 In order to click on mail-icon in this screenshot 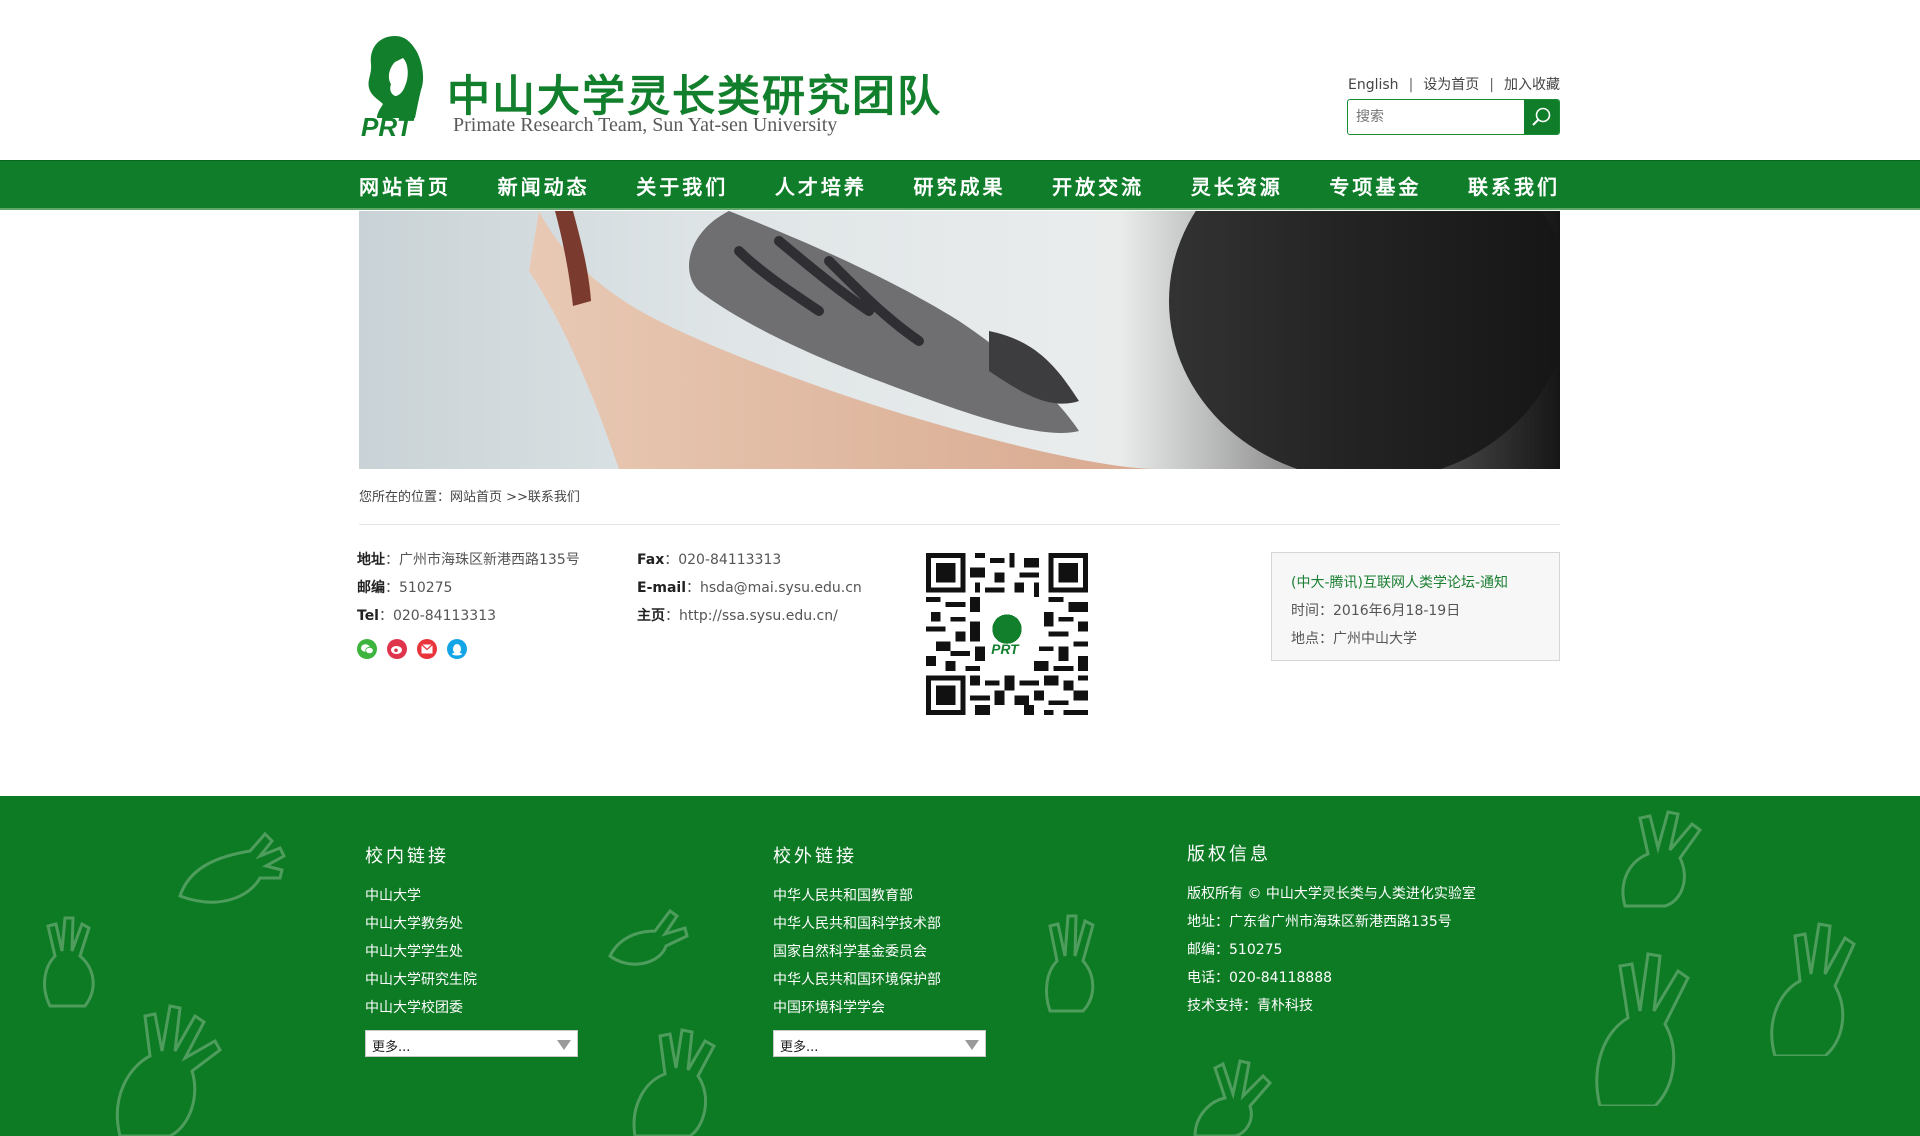, I will do `click(427, 649)`.